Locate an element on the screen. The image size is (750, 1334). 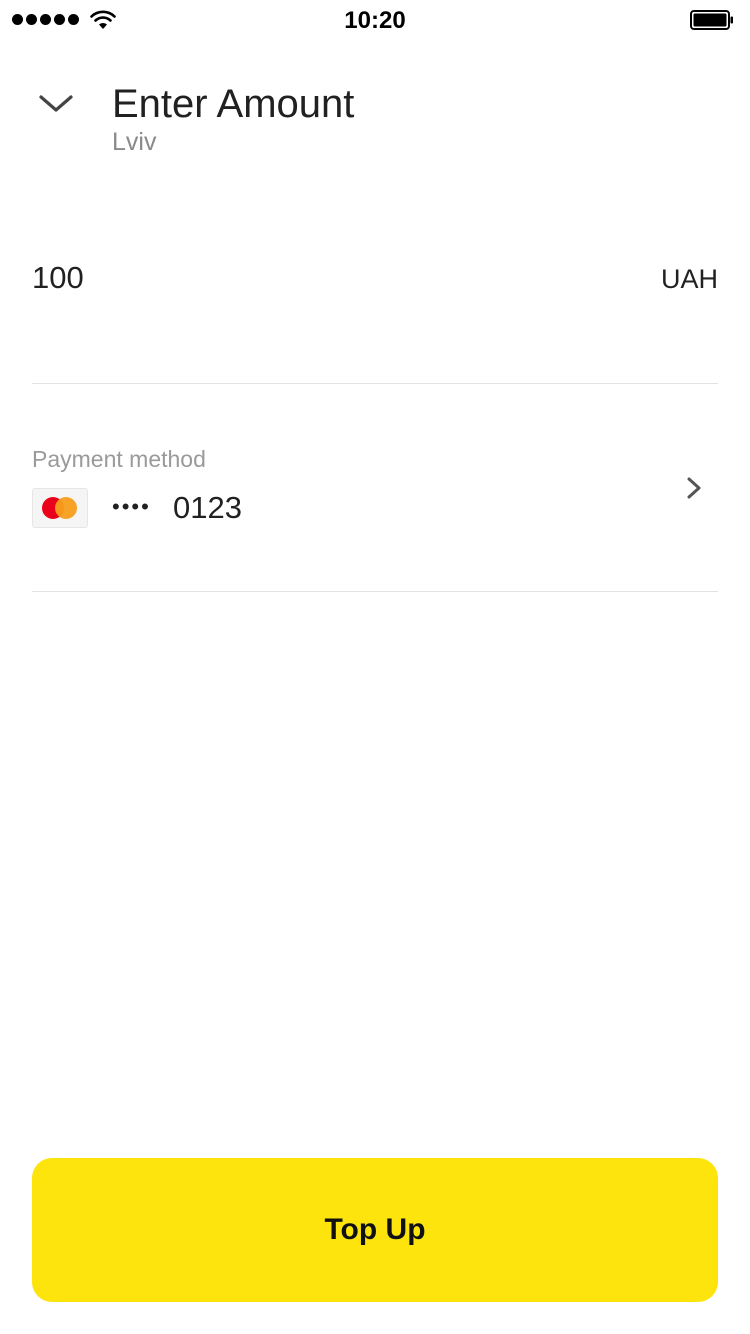
battery-icon is located at coordinates (711, 20).